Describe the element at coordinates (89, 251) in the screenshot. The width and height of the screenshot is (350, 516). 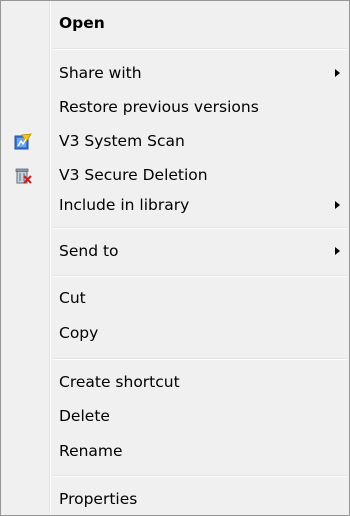
I see `menu-item-label: Send to` at that location.